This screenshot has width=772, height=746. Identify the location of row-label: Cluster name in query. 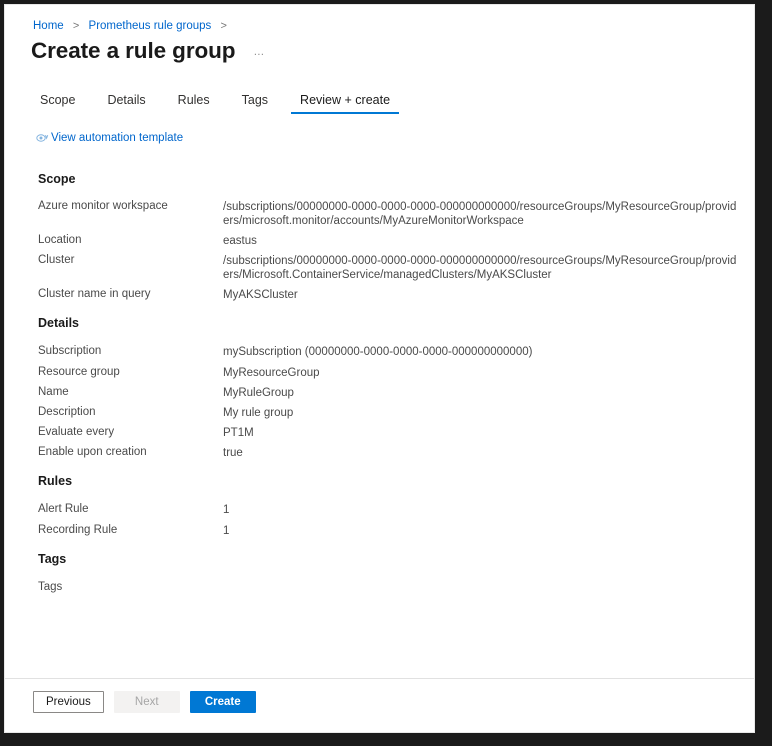
(94, 294).